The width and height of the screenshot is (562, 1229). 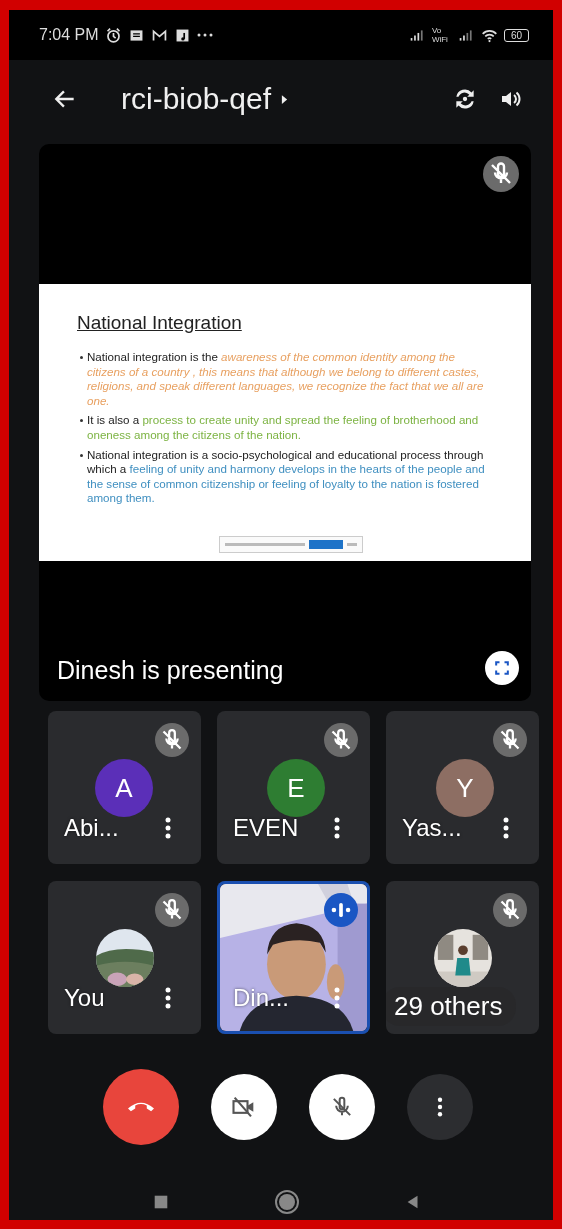 I want to click on slide-bullet: National integration is a socio-psychological and educational process through which a feeling of unity and harmony develops in the hearts of the people and the sense of common citizenship or feeling of loyalty to the nation is fostered among them., so click(x=287, y=476).